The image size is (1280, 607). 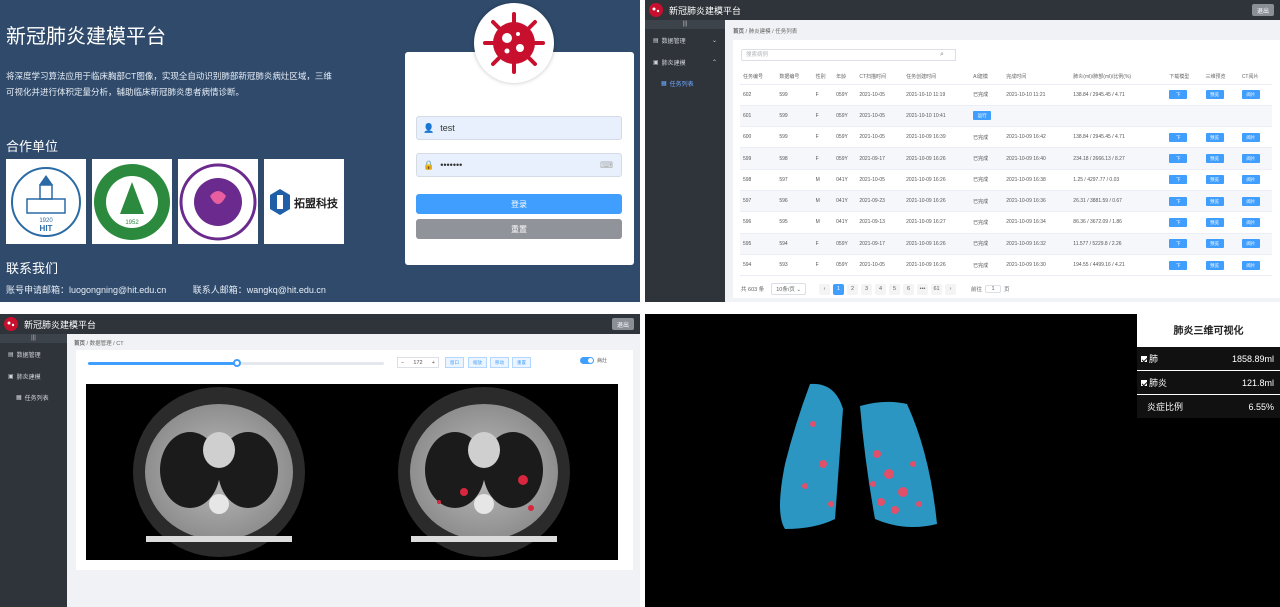 What do you see at coordinates (825, 289) in the screenshot?
I see `prev-page-button: ‹` at bounding box center [825, 289].